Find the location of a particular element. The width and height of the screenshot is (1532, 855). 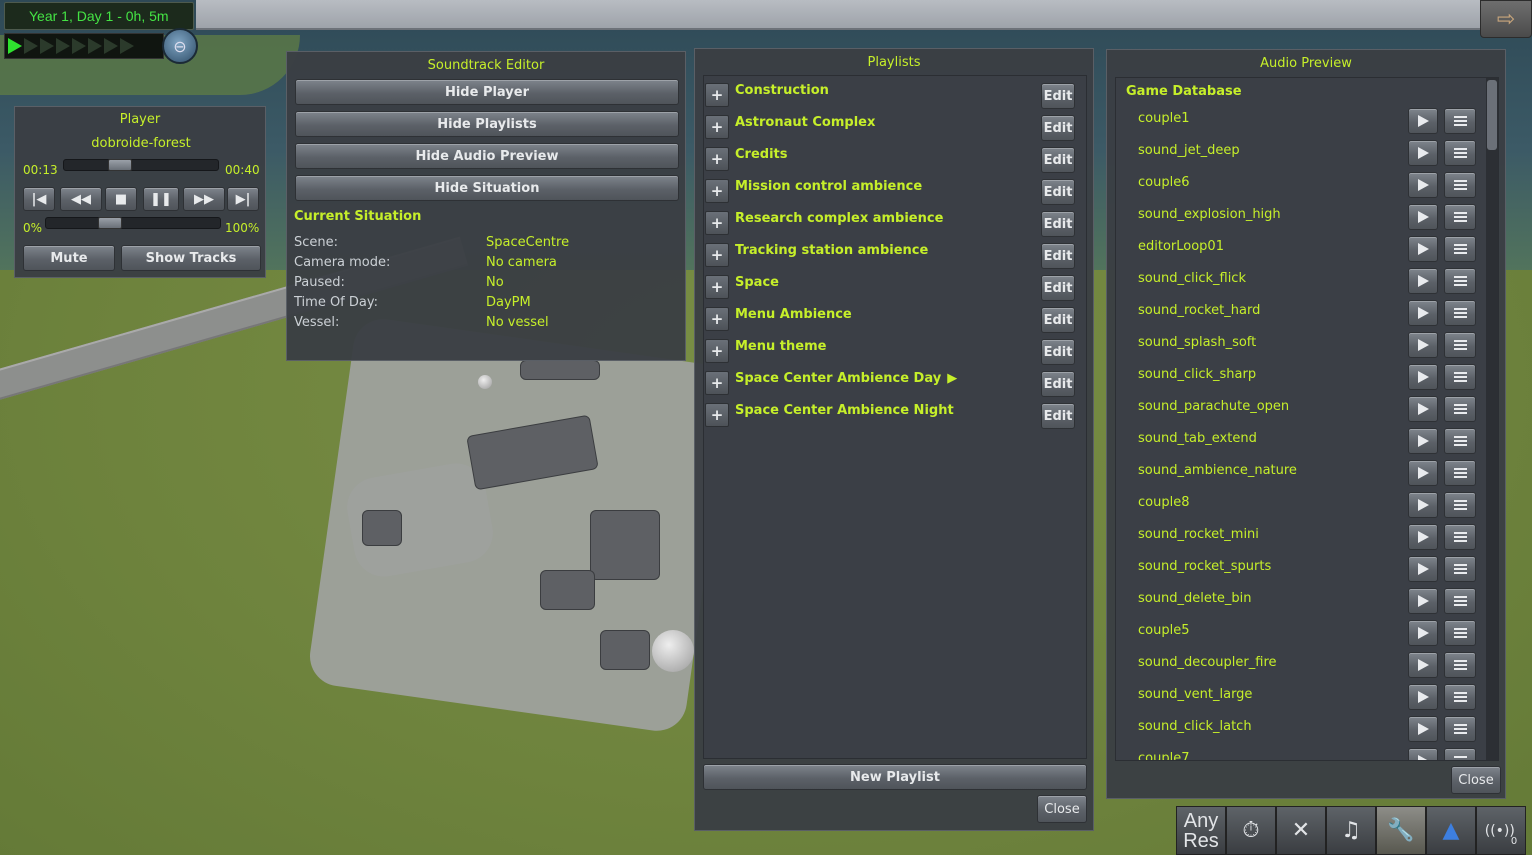

wrench-button: 🔧 is located at coordinates (1401, 830).